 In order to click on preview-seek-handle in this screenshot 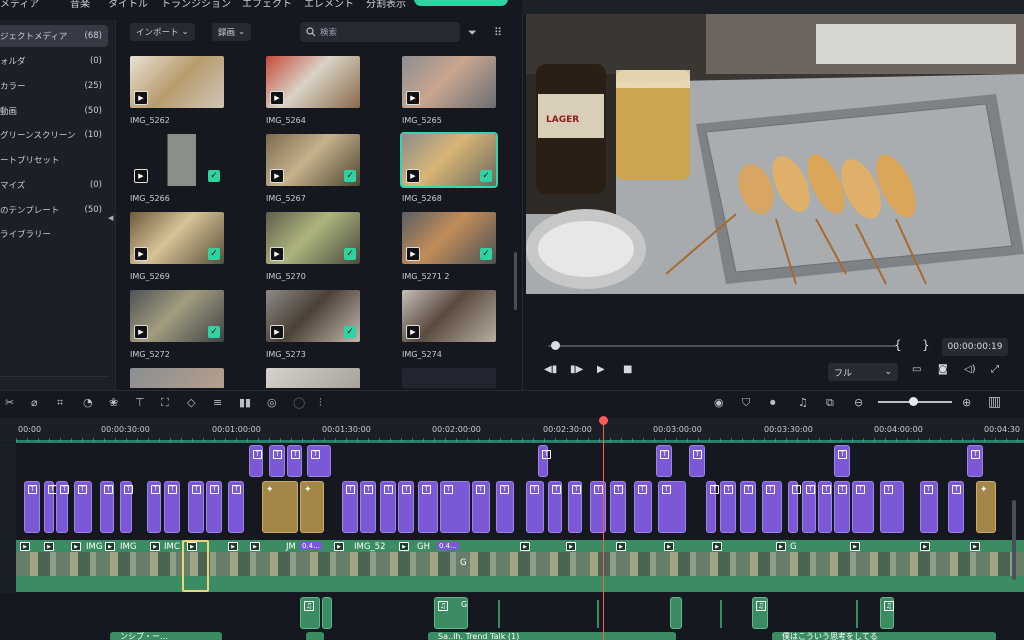, I will do `click(555, 345)`.